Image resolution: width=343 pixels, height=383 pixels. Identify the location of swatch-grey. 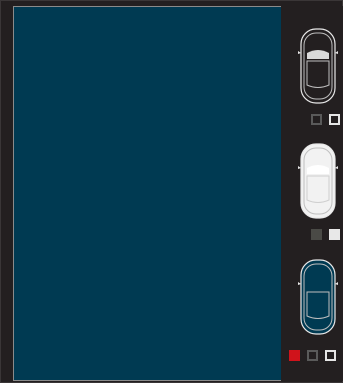
(316, 234).